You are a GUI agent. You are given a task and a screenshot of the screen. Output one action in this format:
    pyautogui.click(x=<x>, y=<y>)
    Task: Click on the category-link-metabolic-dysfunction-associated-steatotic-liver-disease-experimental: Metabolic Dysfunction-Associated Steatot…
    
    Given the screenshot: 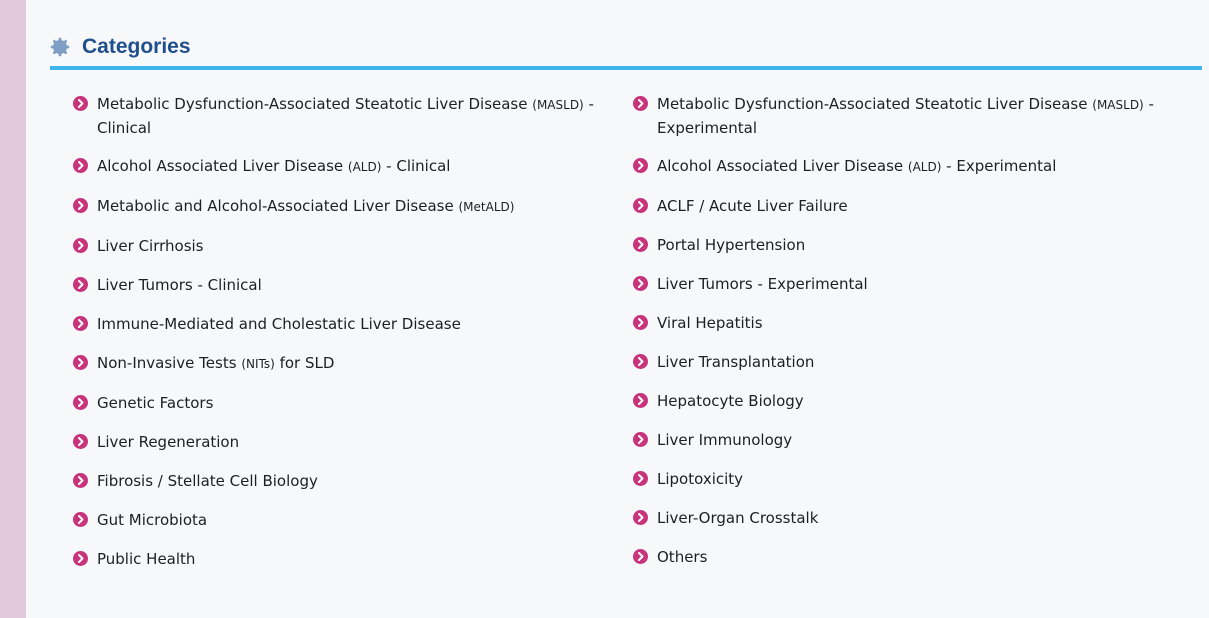 What is the action you would take?
    pyautogui.click(x=903, y=116)
    